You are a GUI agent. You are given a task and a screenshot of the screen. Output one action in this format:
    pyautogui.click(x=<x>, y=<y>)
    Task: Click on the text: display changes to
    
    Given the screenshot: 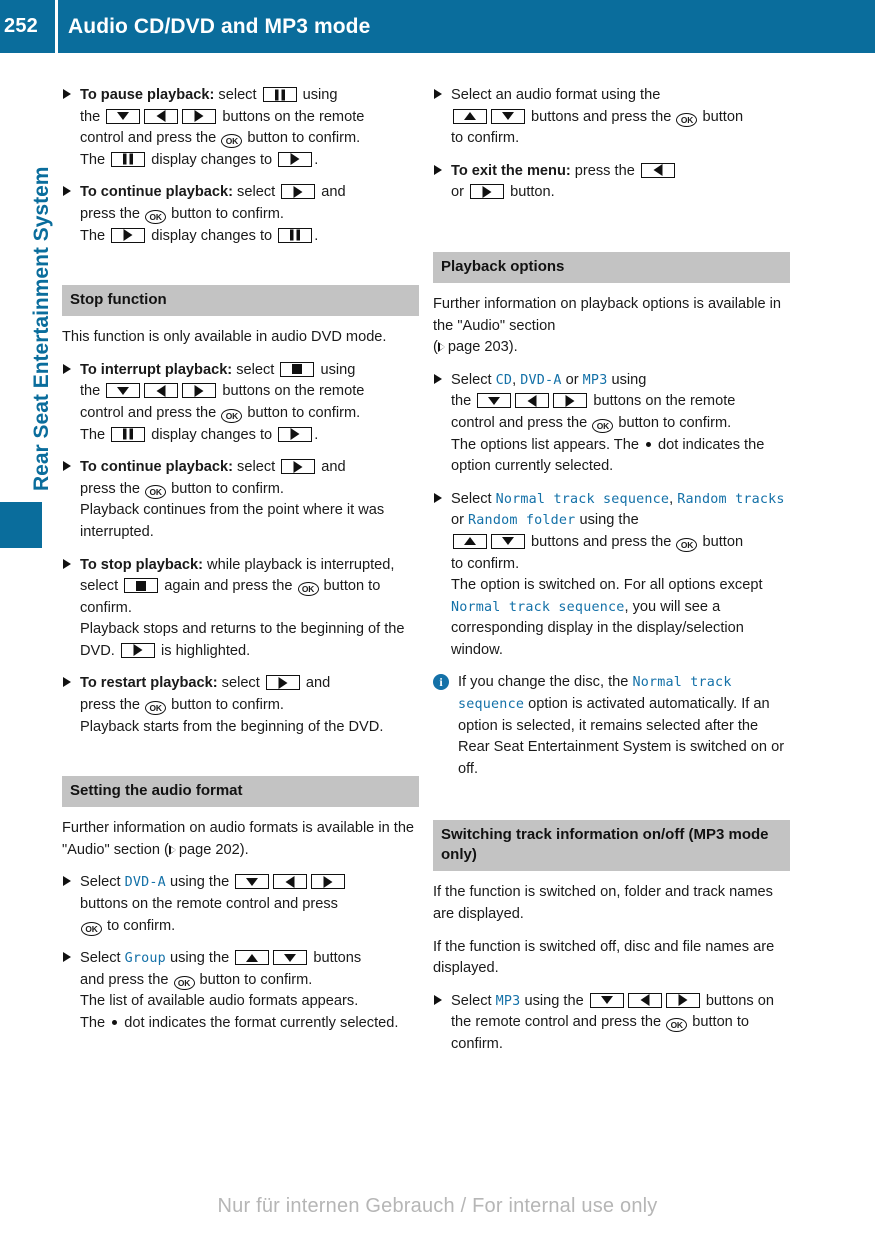 What is the action you would take?
    pyautogui.click(x=212, y=159)
    